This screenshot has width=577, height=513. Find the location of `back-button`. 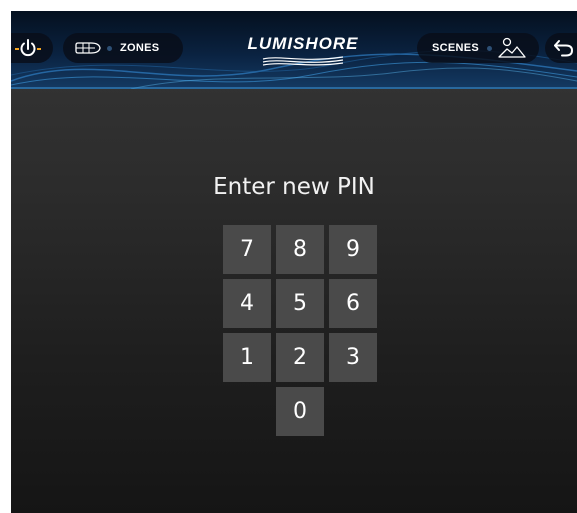

back-button is located at coordinates (561, 48).